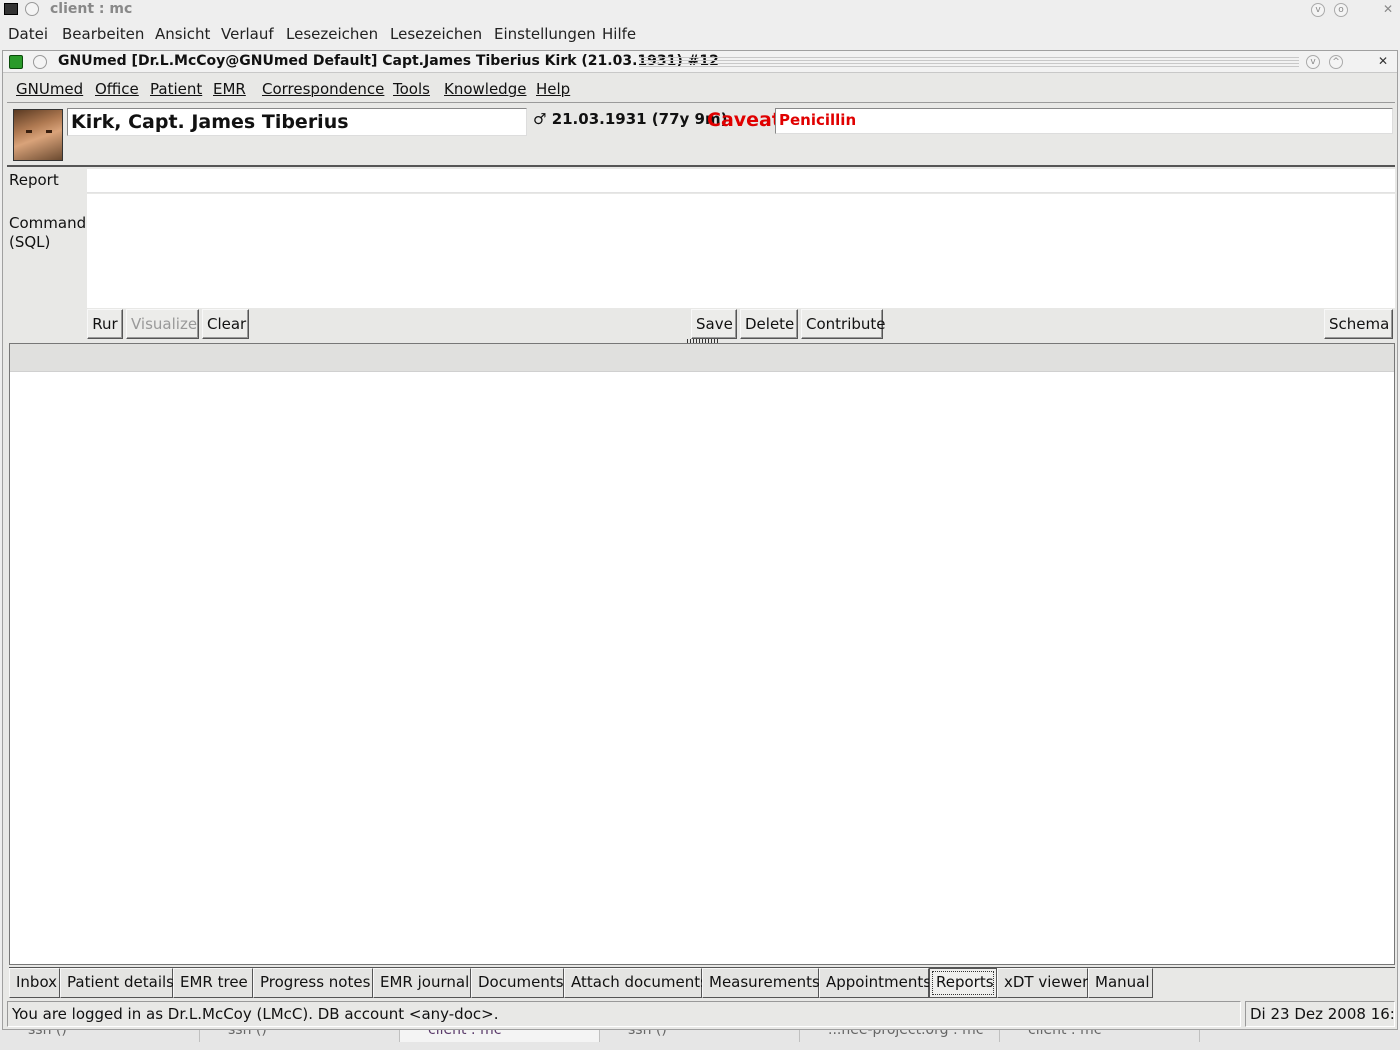  Describe the element at coordinates (1341, 10) in the screenshot. I see `maximize-icon: o` at that location.